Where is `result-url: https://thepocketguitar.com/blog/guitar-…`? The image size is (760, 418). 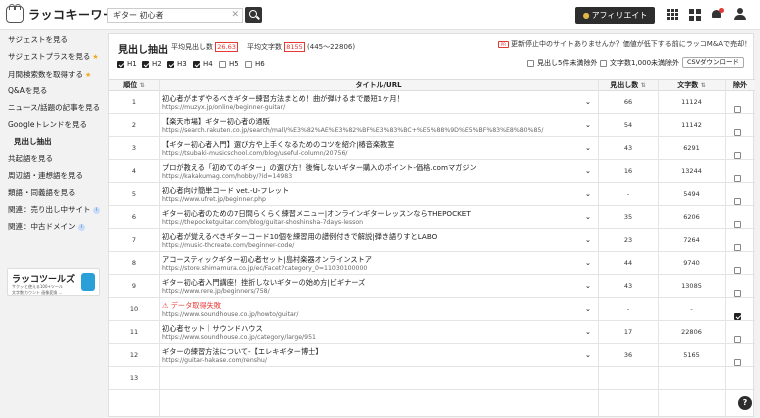 result-url: https://thepocketguitar.com/blog/guitar-… is located at coordinates (262, 222).